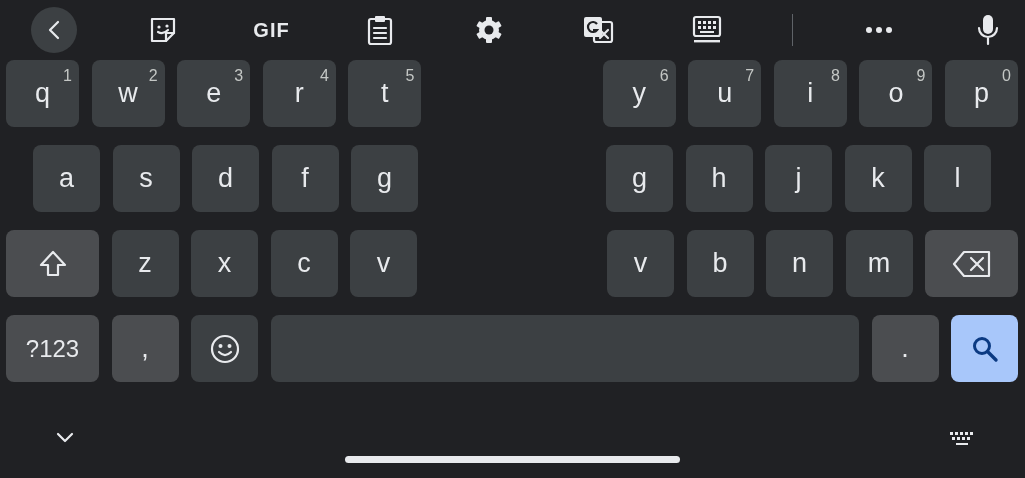 This screenshot has height=478, width=1025. I want to click on letter-key: m, so click(879, 263).